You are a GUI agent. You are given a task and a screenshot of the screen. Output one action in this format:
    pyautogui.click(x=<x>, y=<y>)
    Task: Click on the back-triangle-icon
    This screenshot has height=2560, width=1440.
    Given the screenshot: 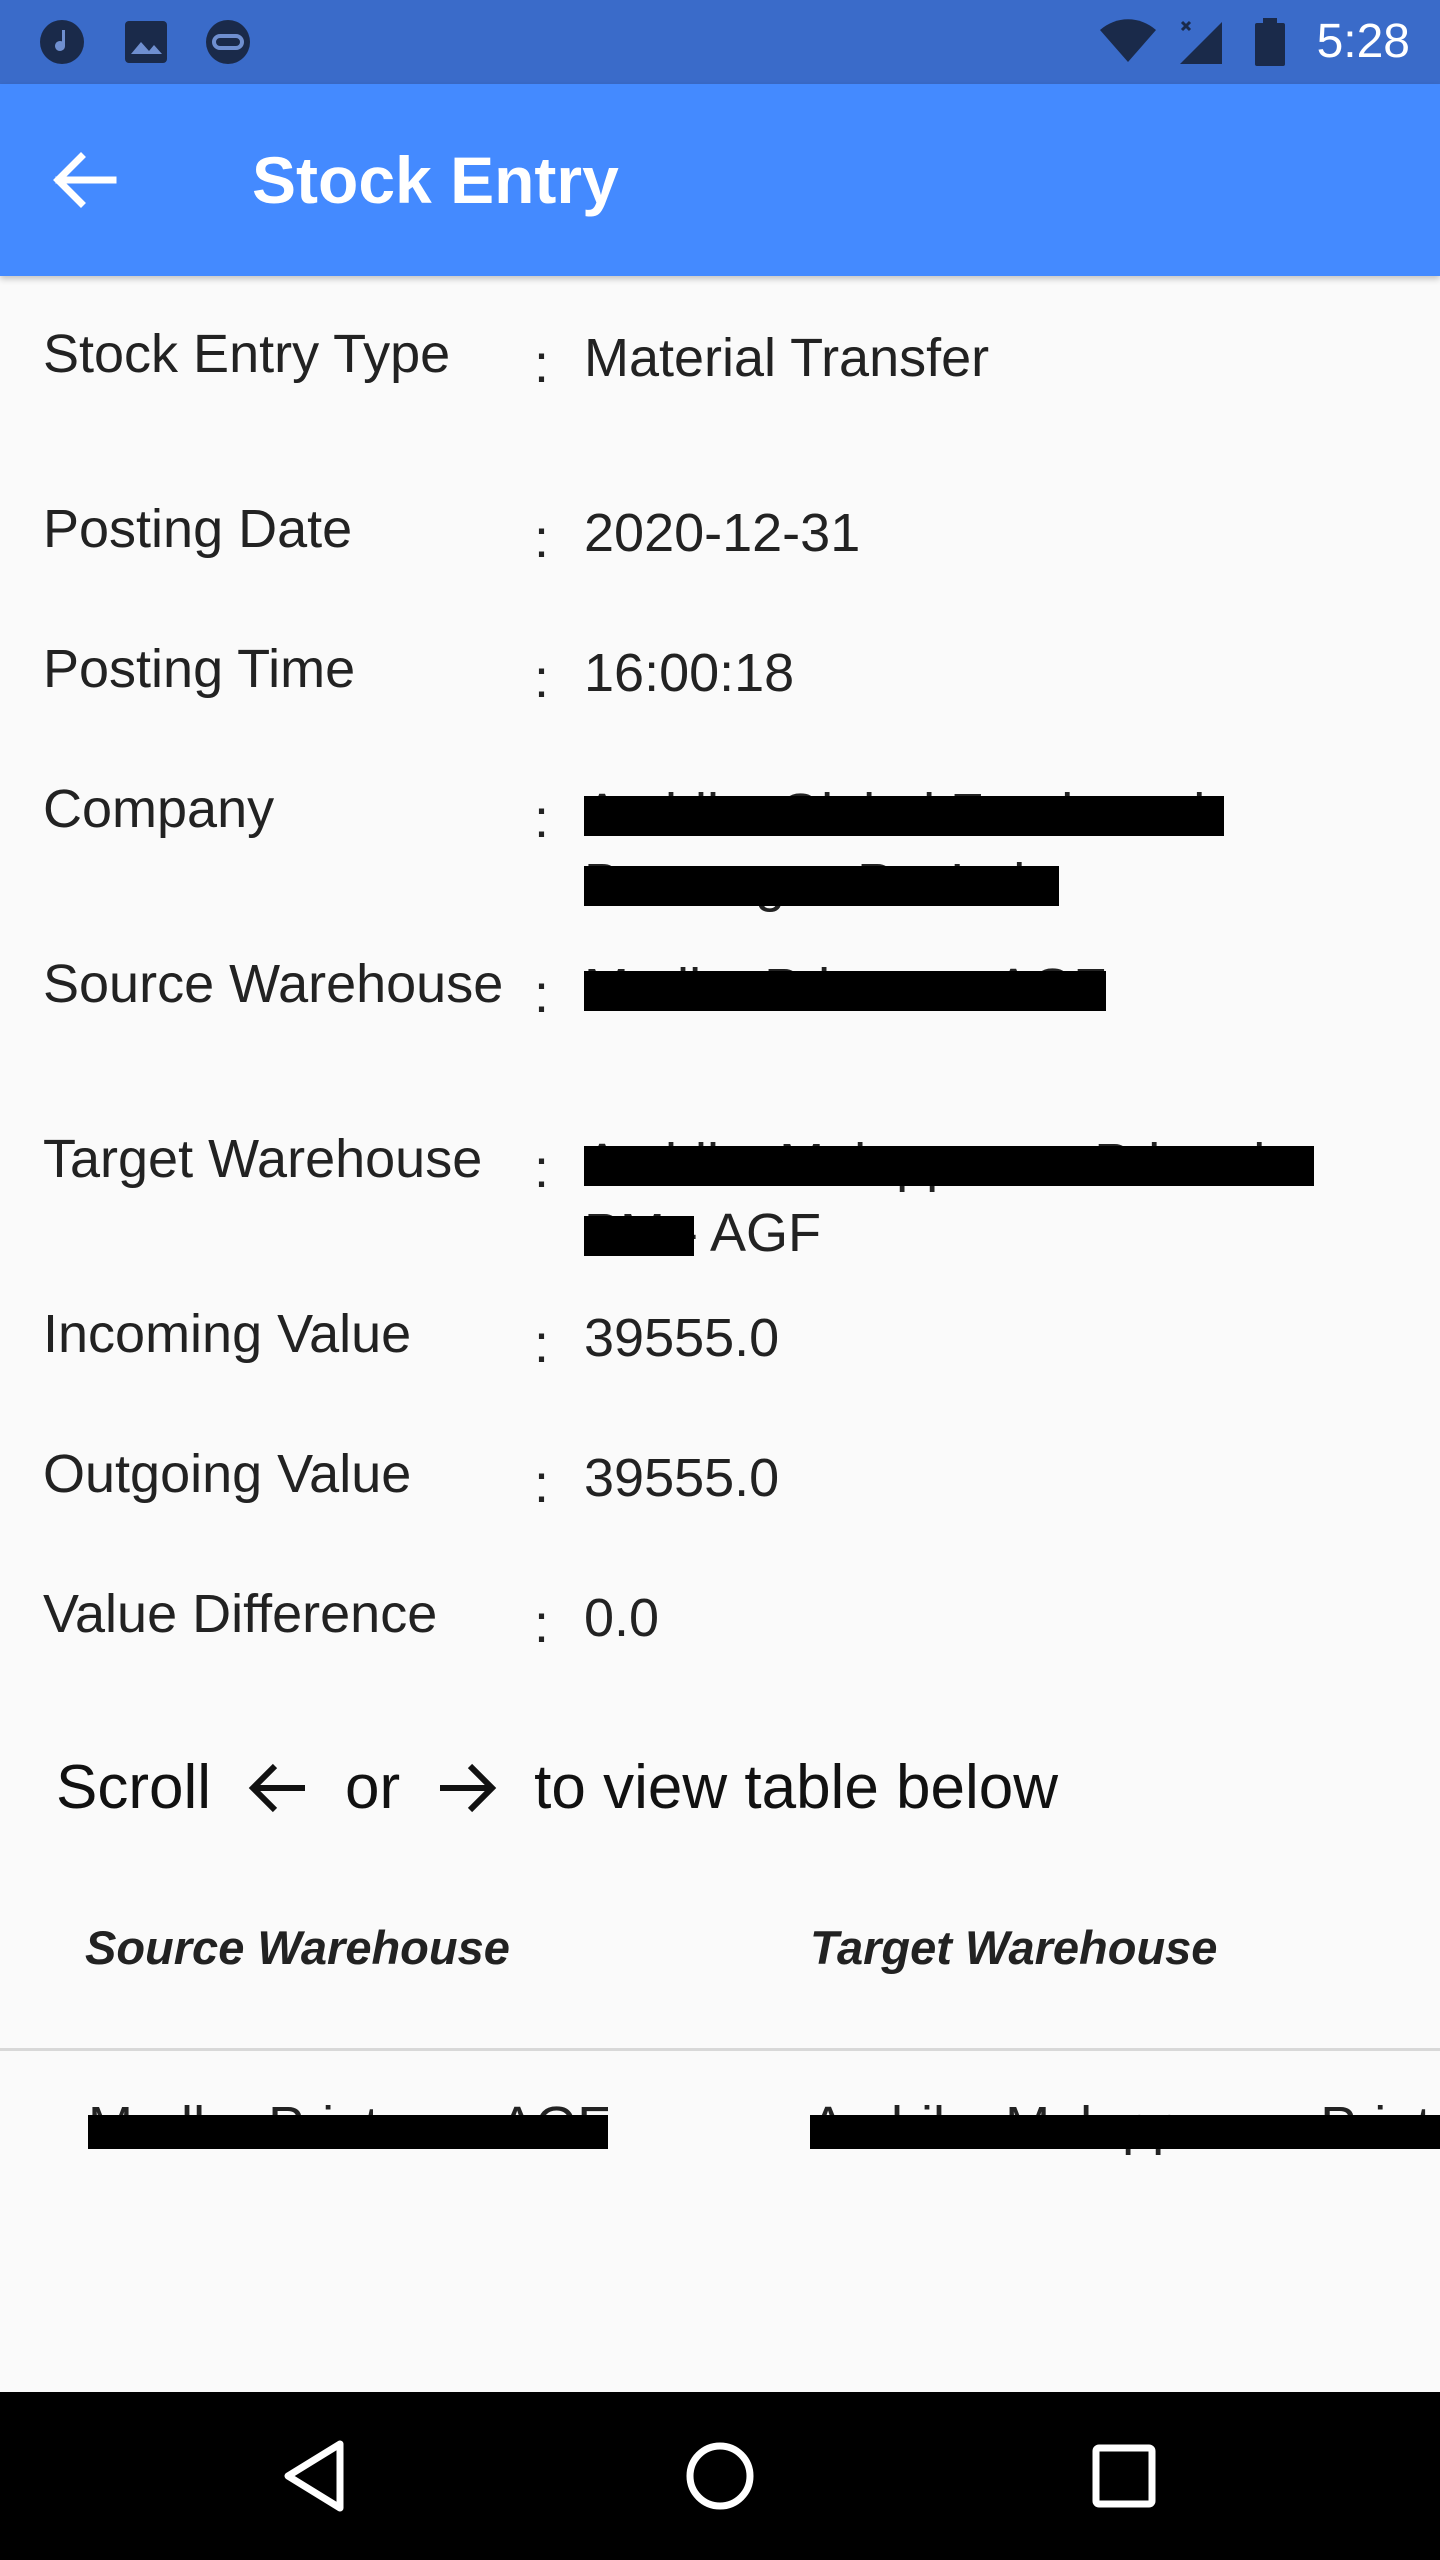 What is the action you would take?
    pyautogui.click(x=318, y=2476)
    